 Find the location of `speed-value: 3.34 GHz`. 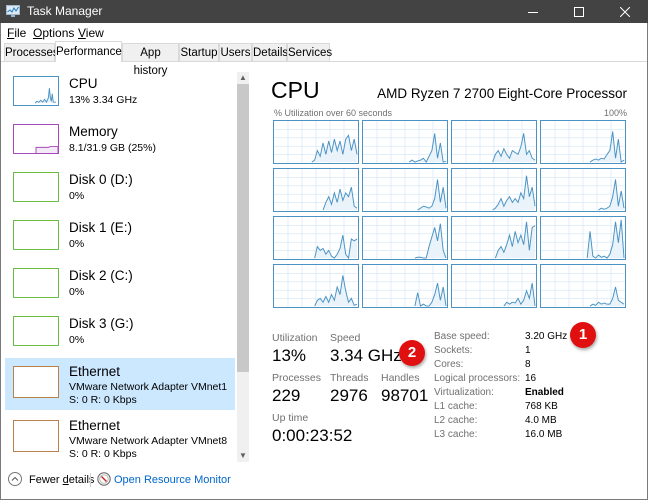

speed-value: 3.34 GHz is located at coordinates (366, 355).